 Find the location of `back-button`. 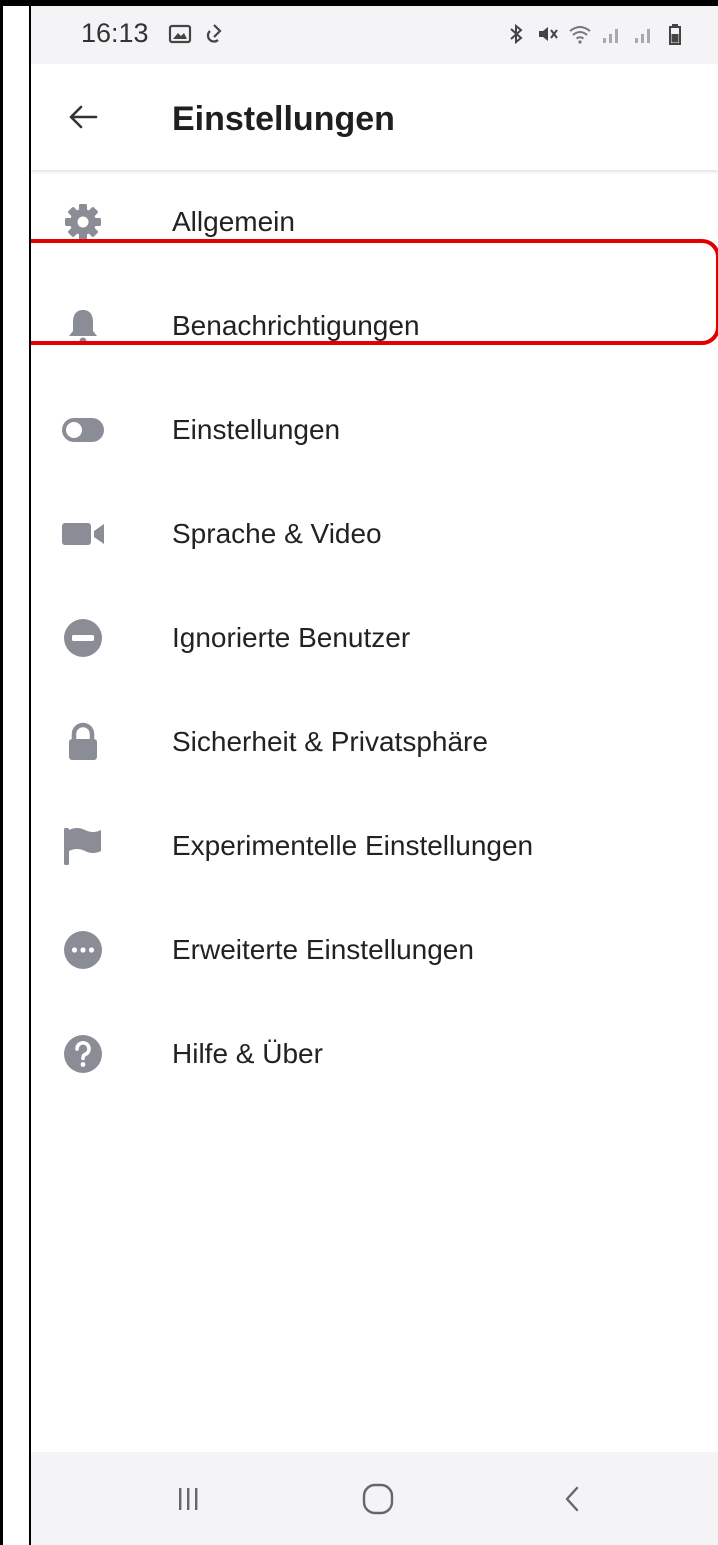

back-button is located at coordinates (83, 117).